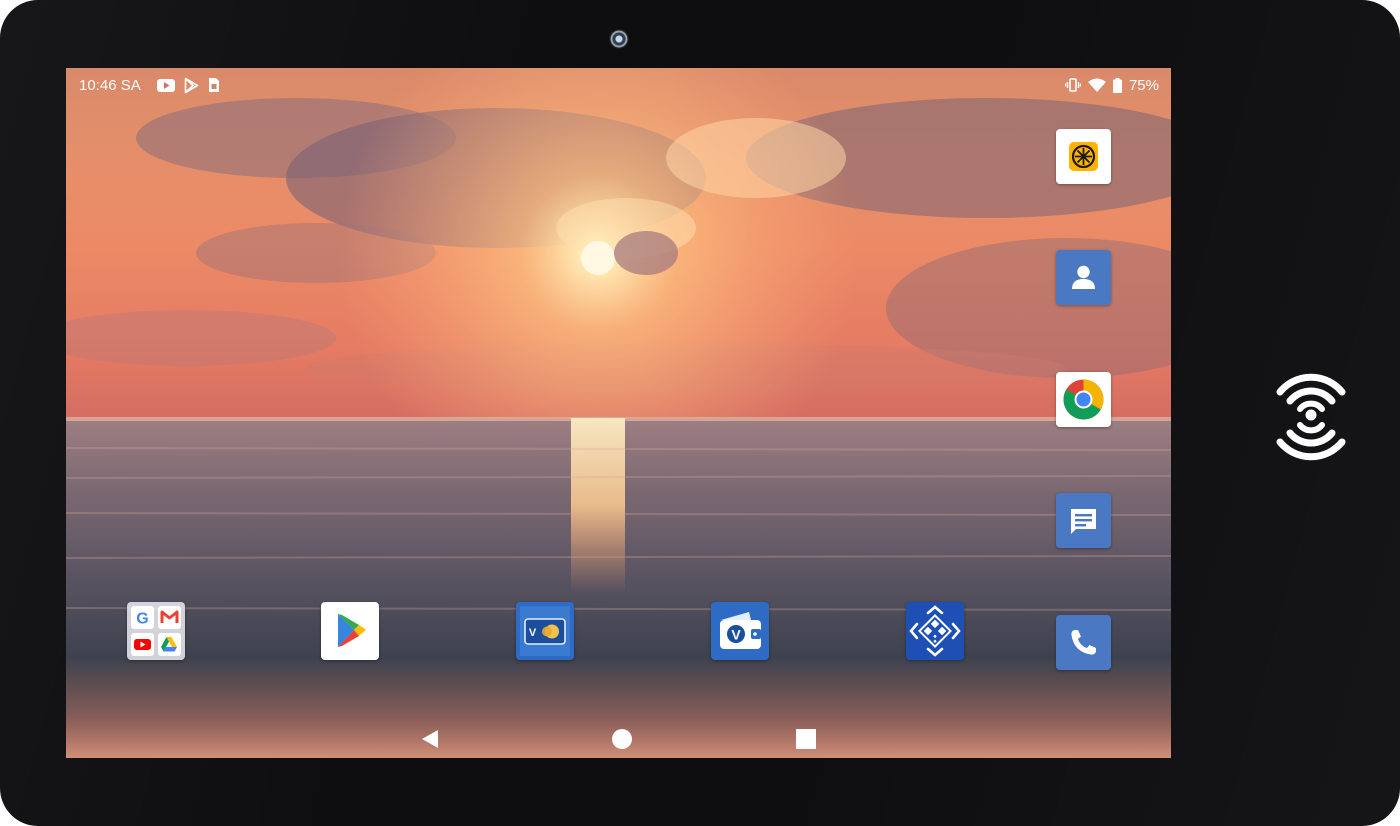 The image size is (1400, 826). Describe the element at coordinates (110, 85) in the screenshot. I see `status-time: 10:46 SA` at that location.